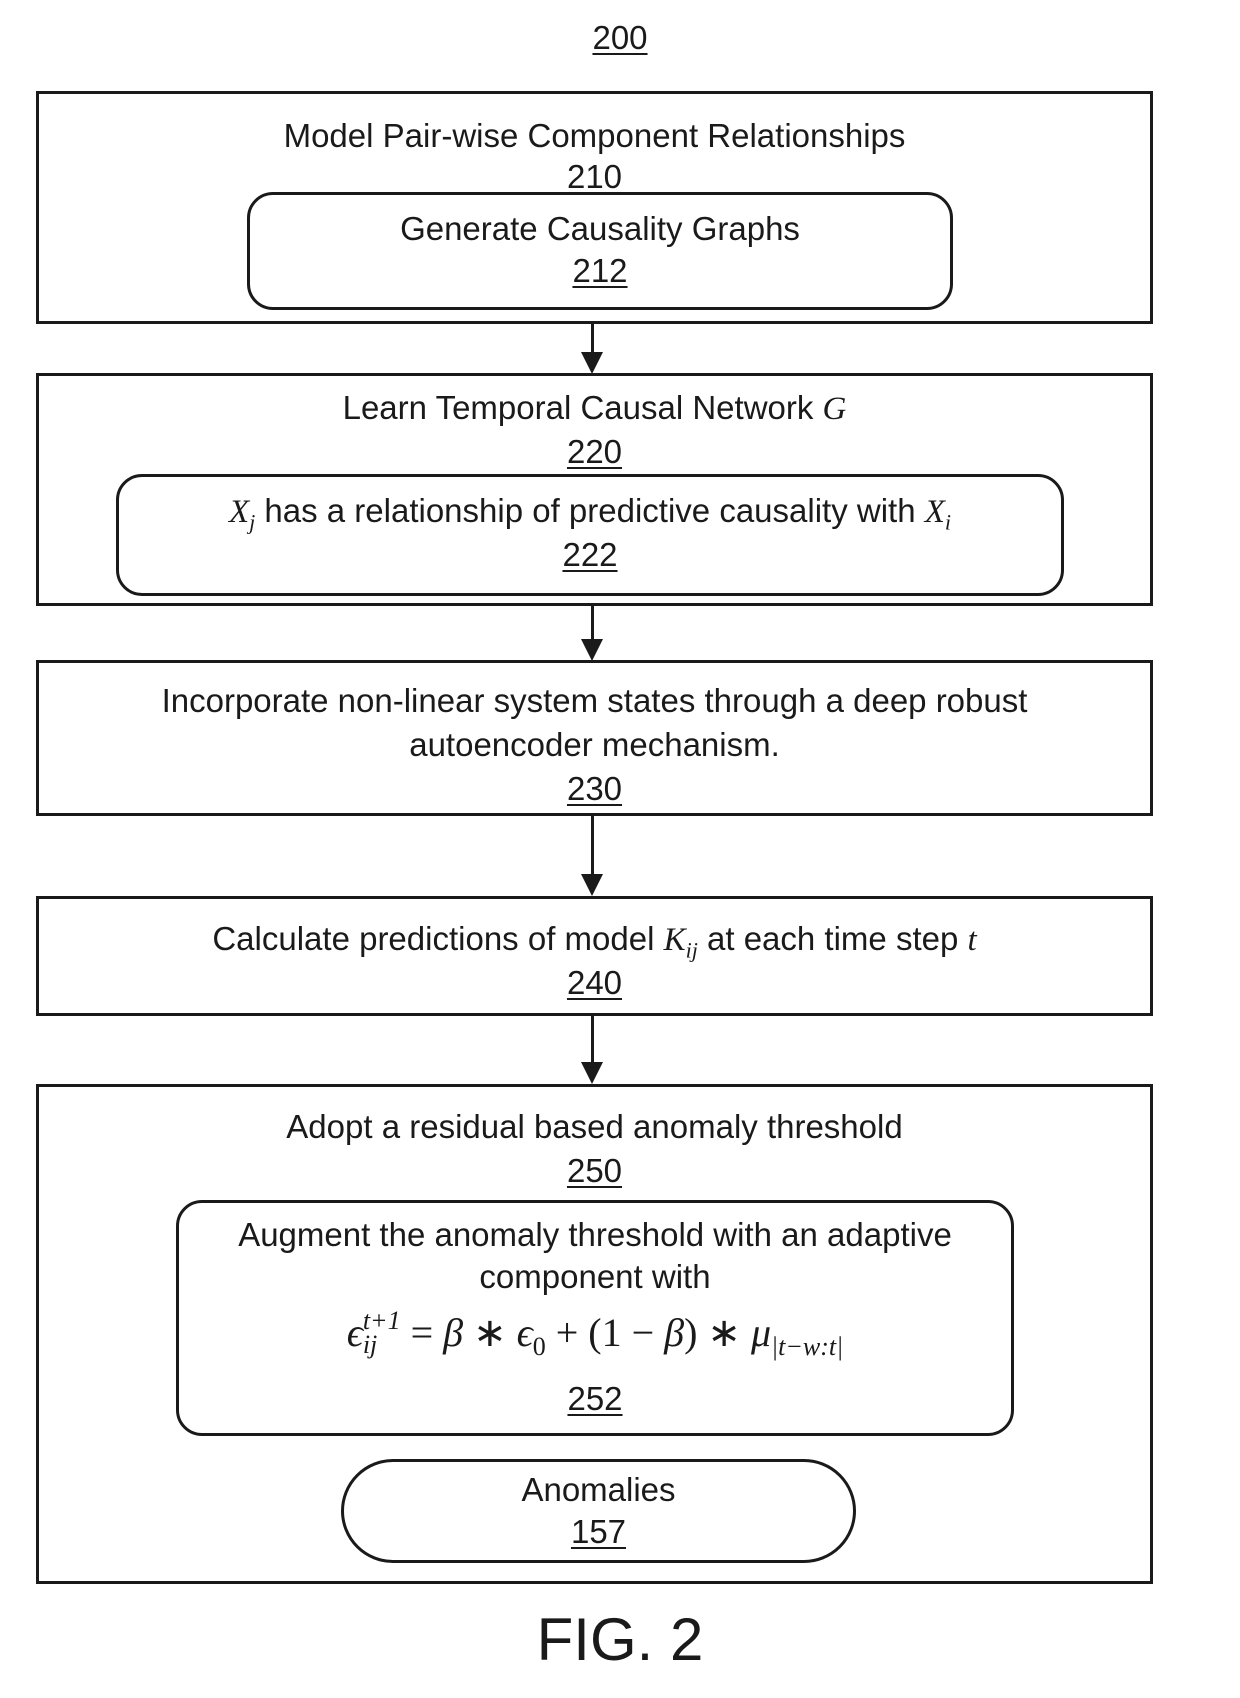 This screenshot has height=1698, width=1240. What do you see at coordinates (590, 554) in the screenshot?
I see `step-222-ref: 222` at bounding box center [590, 554].